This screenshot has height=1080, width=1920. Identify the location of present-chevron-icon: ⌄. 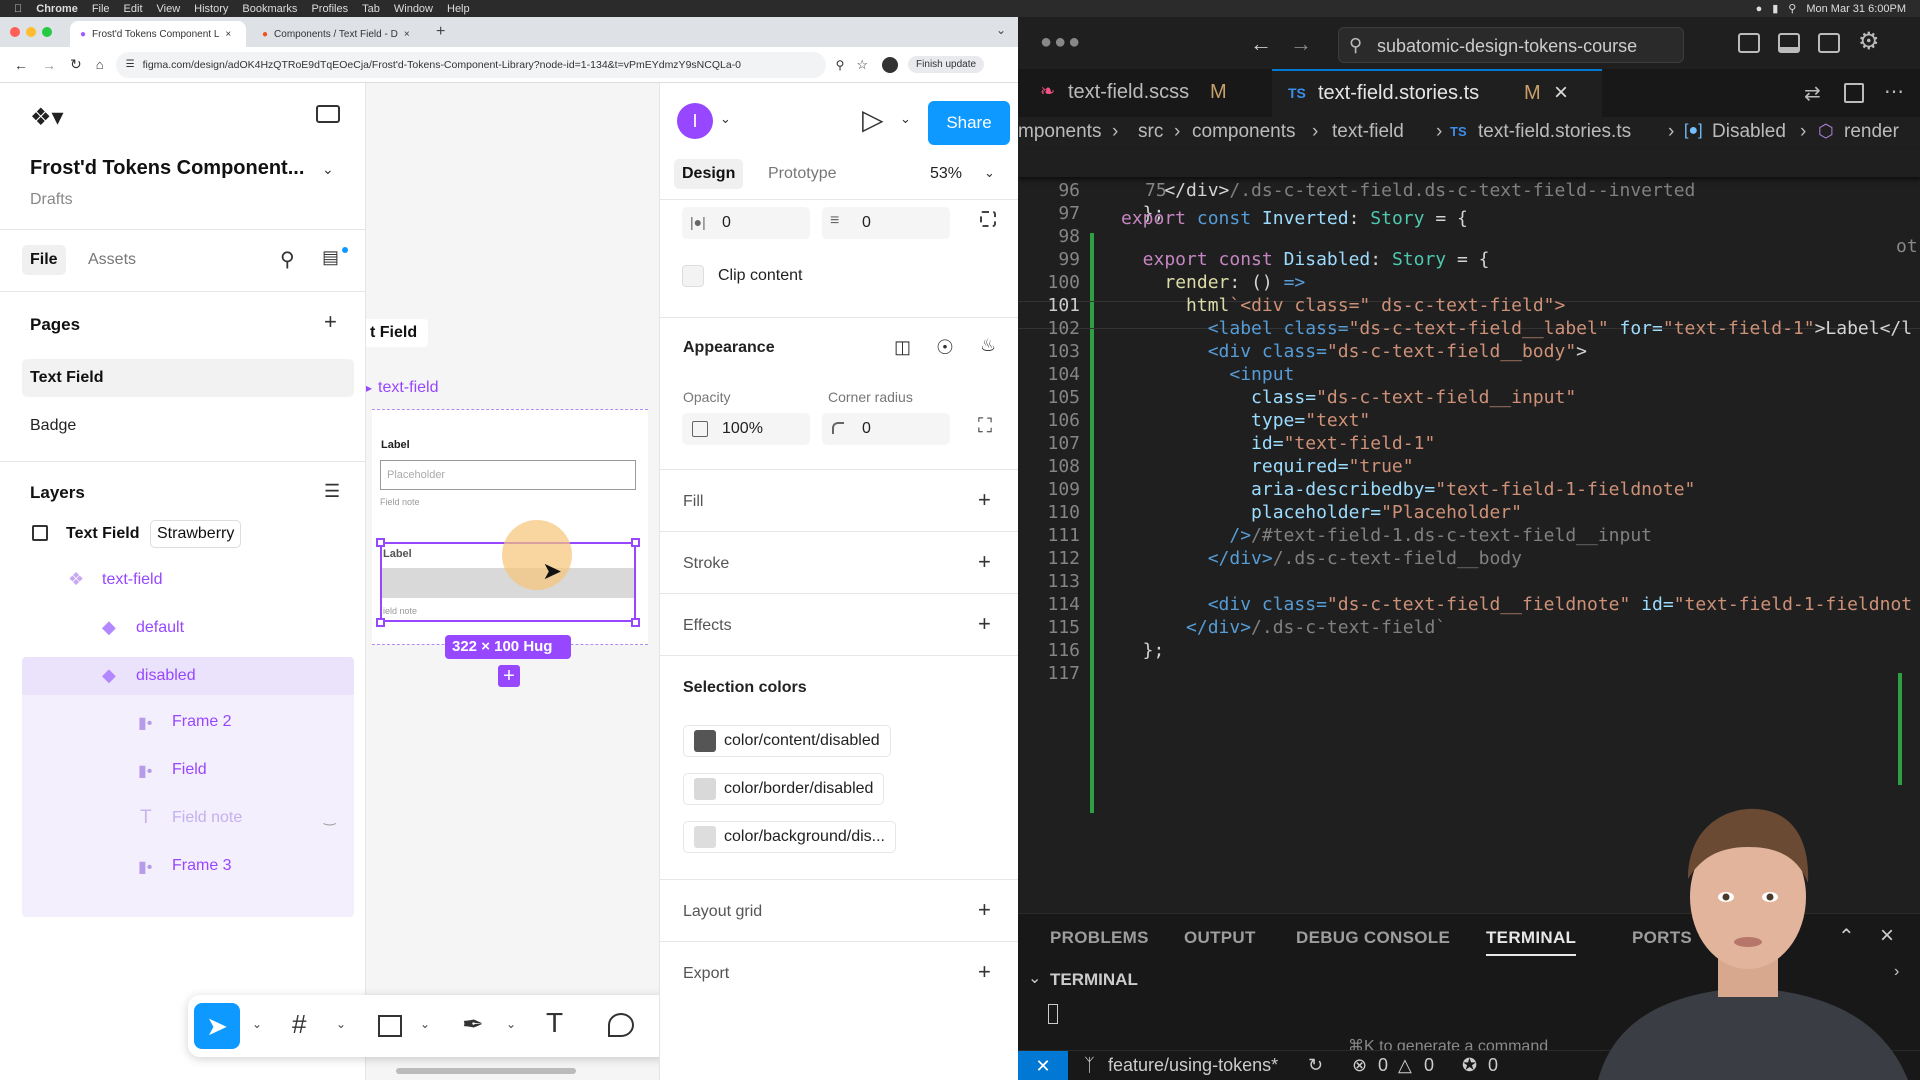
(905, 119).